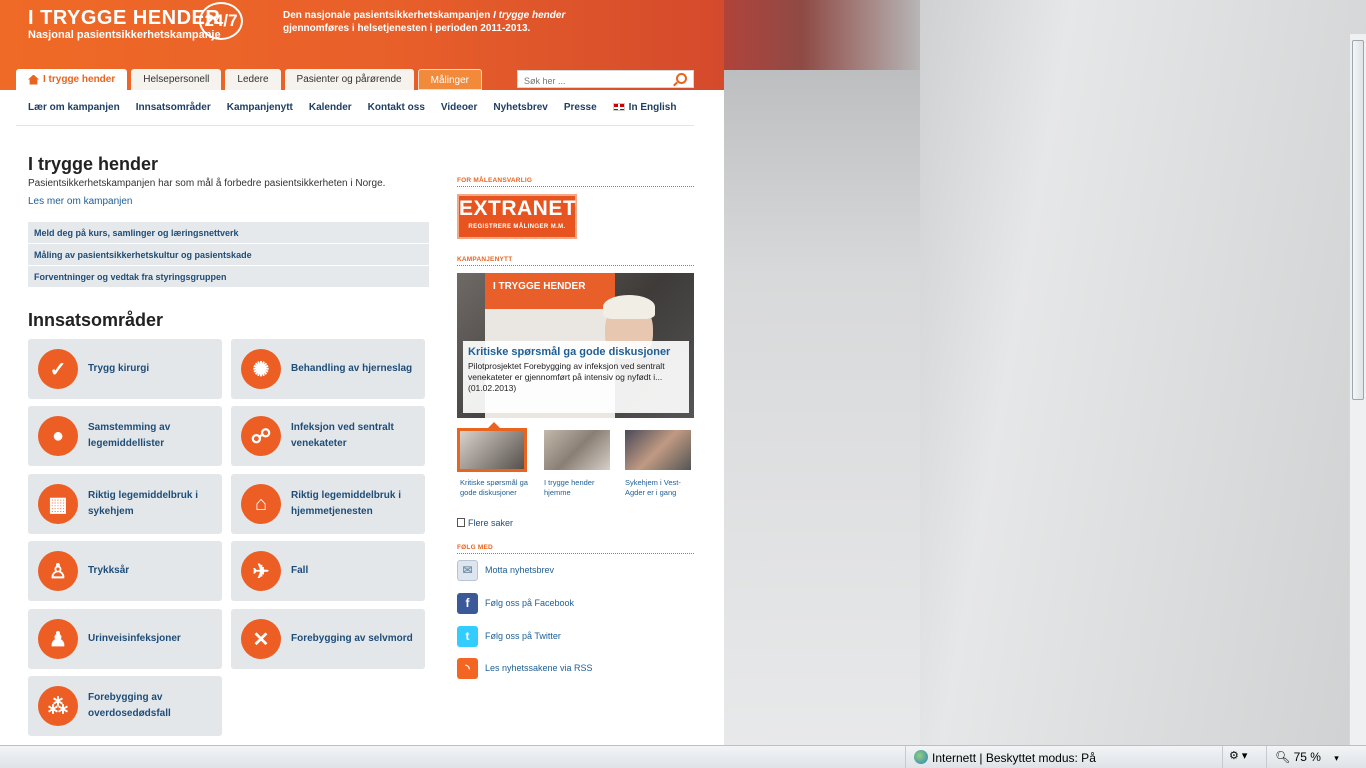  What do you see at coordinates (1336, 758) in the screenshot?
I see `chevron-down-icon: ▾` at bounding box center [1336, 758].